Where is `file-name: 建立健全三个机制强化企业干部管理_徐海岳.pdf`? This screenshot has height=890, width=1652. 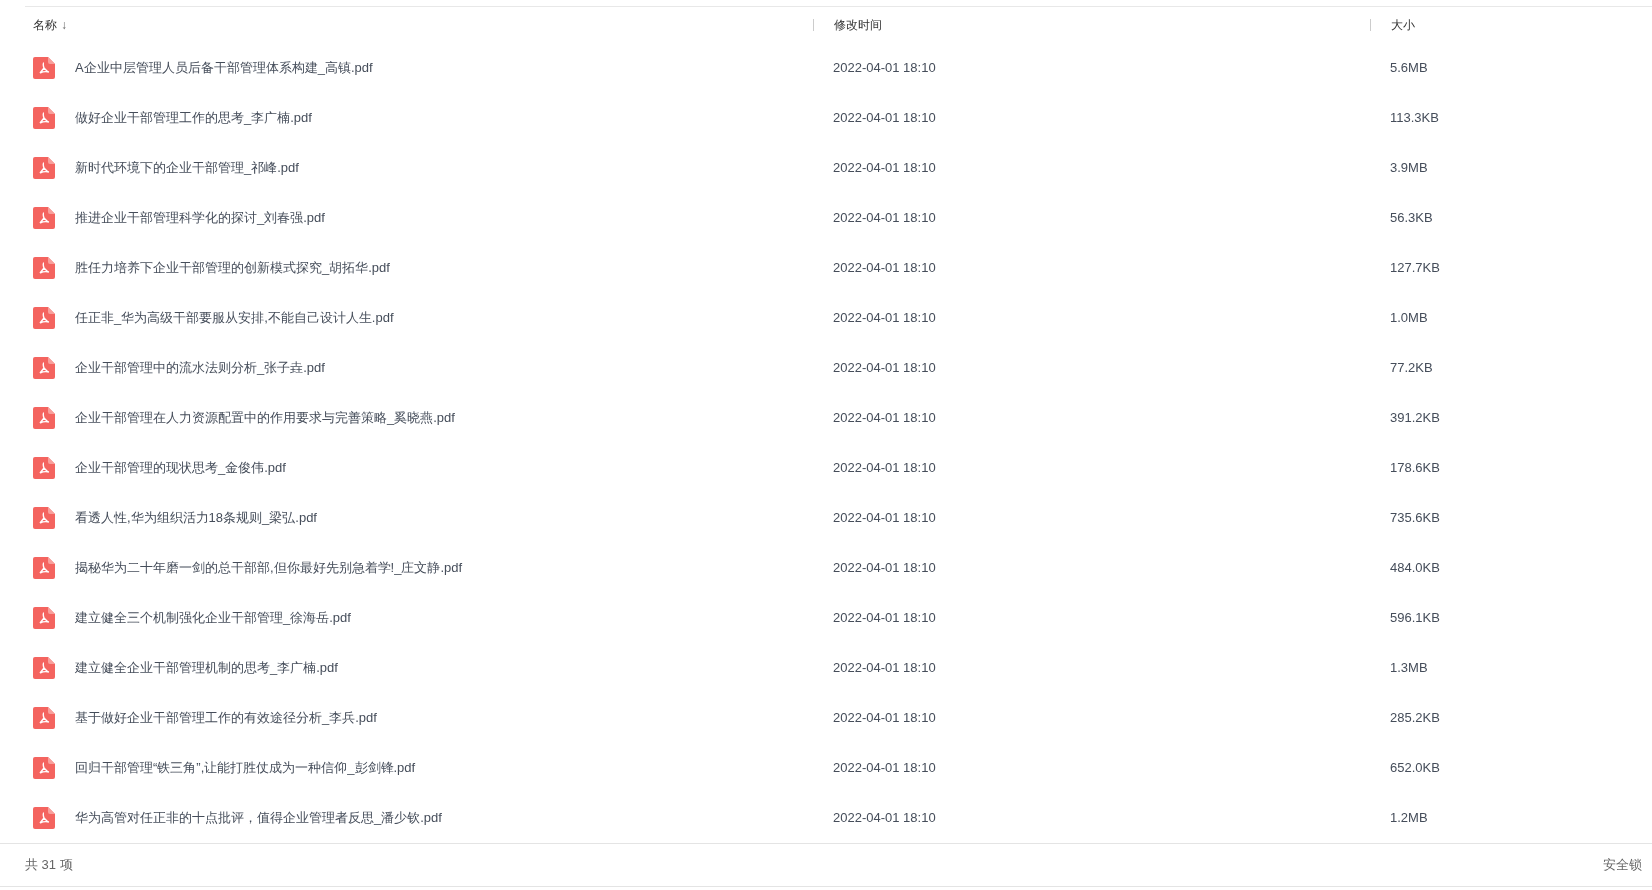
file-name: 建立健全三个机制强化企业干部管理_徐海岳.pdf is located at coordinates (213, 618).